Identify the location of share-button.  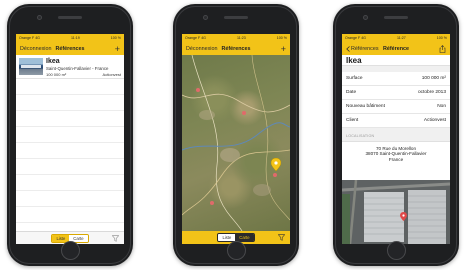
(442, 48).